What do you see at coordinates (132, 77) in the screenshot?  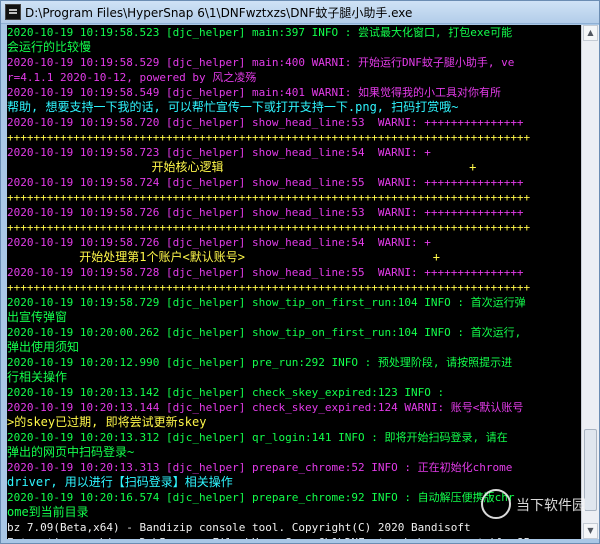 I see `console-line: r=4.1.1 2020-10-12, powered by 风之凌殇` at bounding box center [132, 77].